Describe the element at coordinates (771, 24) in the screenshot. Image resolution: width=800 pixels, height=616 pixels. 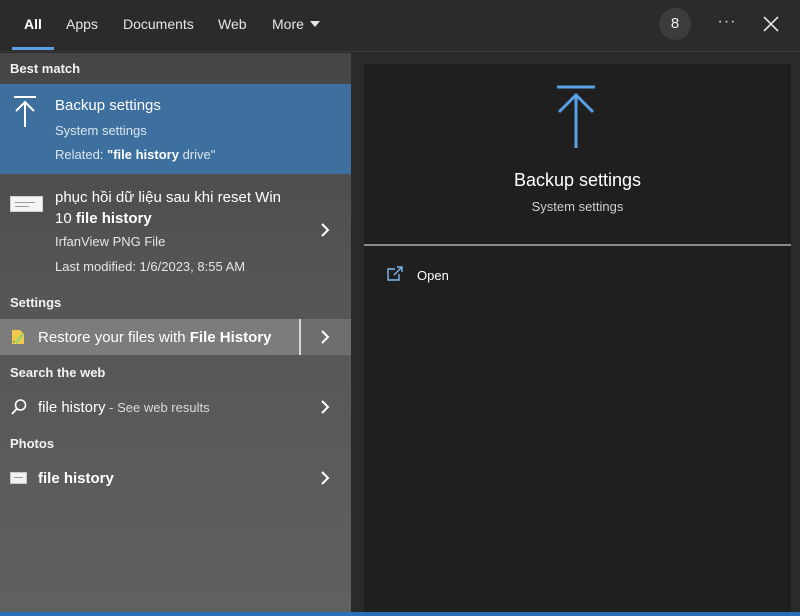
I see `close-icon` at that location.